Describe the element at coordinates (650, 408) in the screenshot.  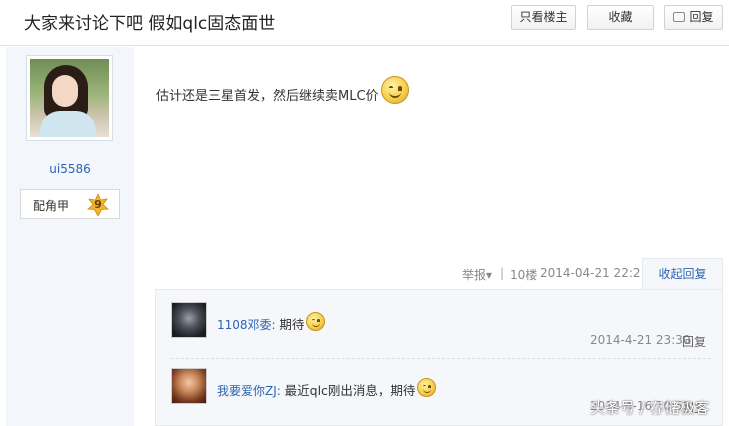
I see `watermark: 头条号 / 存储极客` at that location.